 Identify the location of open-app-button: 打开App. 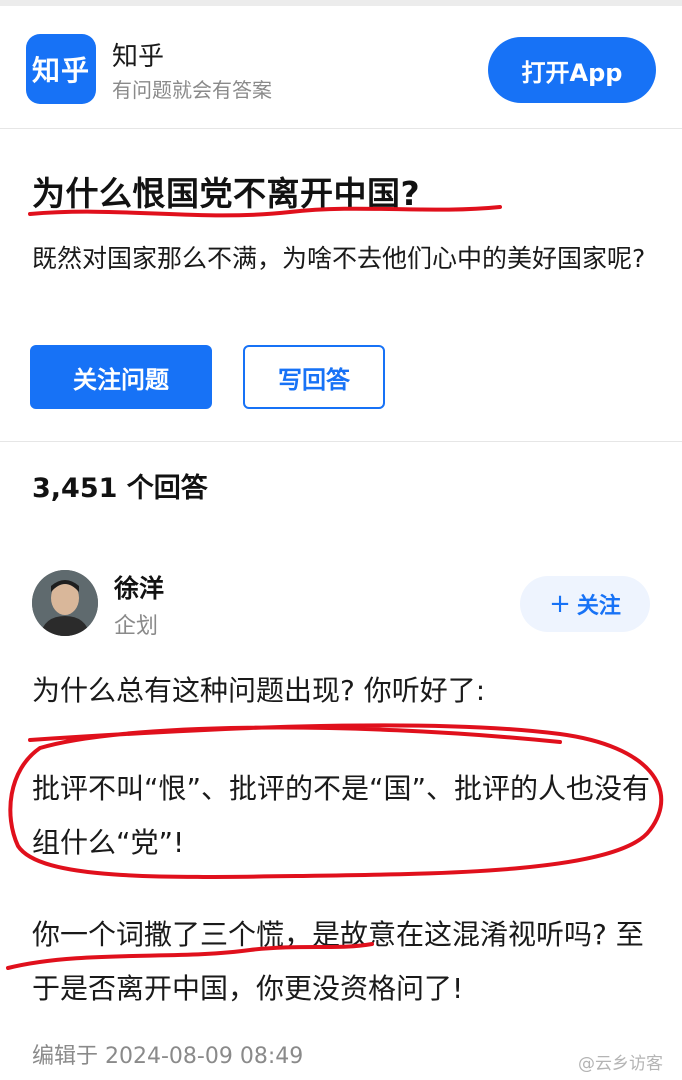
(572, 70).